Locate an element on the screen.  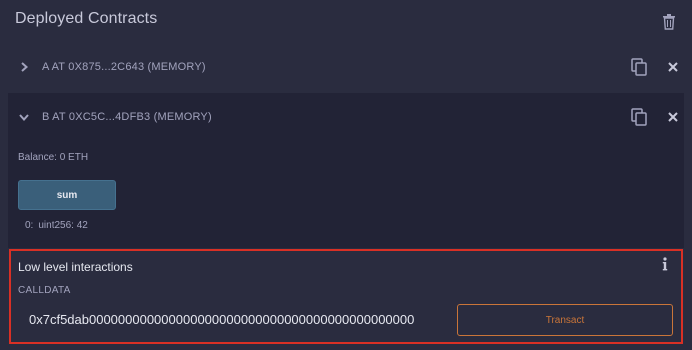
transact-button: Transact is located at coordinates (565, 320).